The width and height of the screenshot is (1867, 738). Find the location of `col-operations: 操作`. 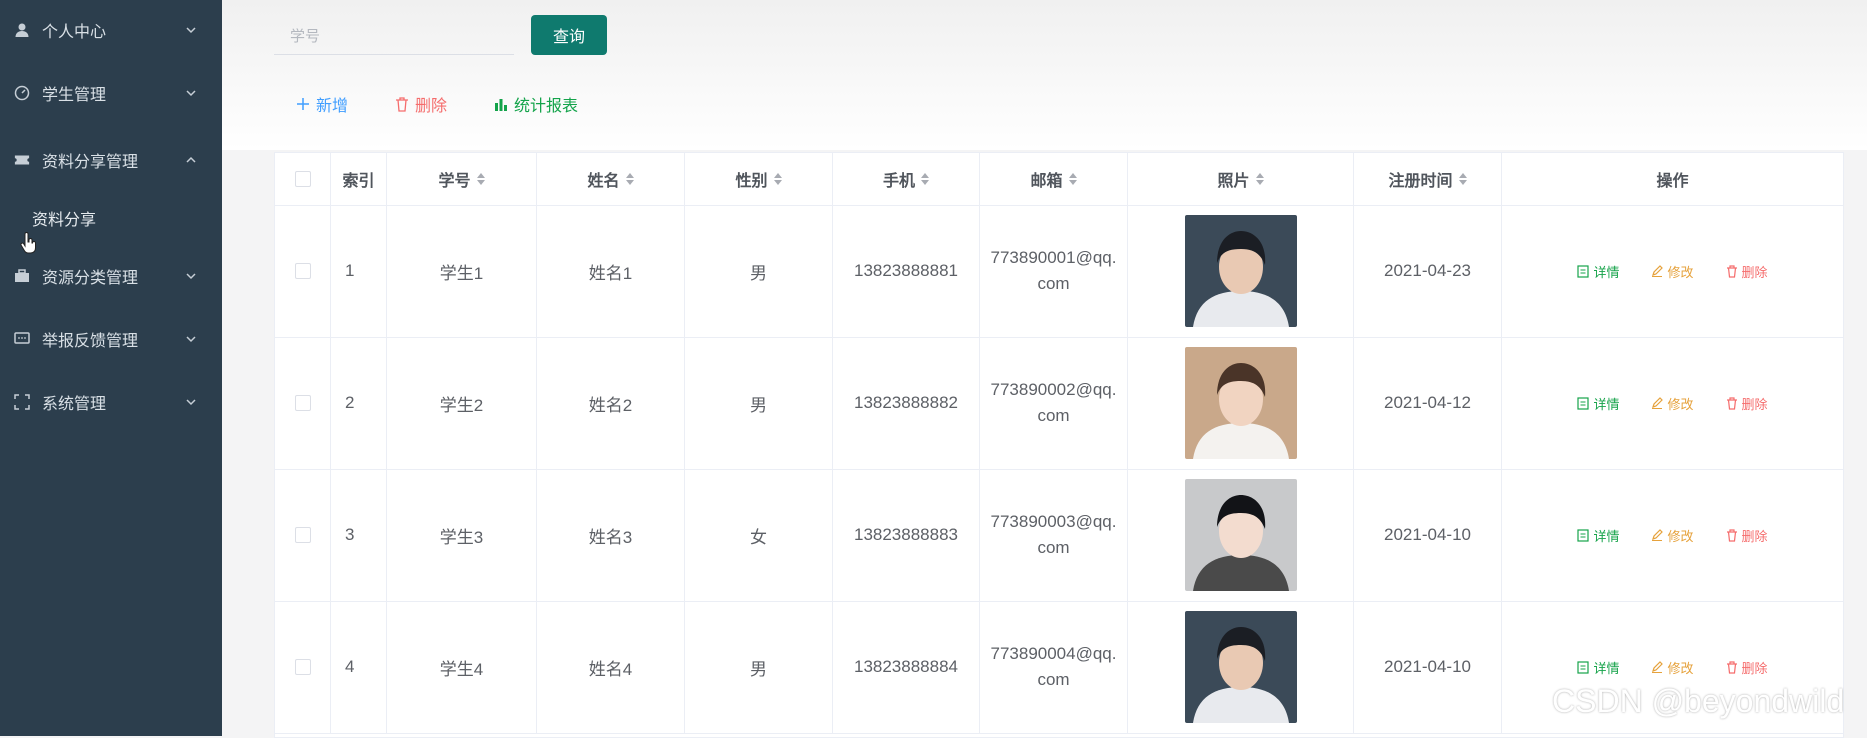

col-operations: 操作 is located at coordinates (1672, 179).